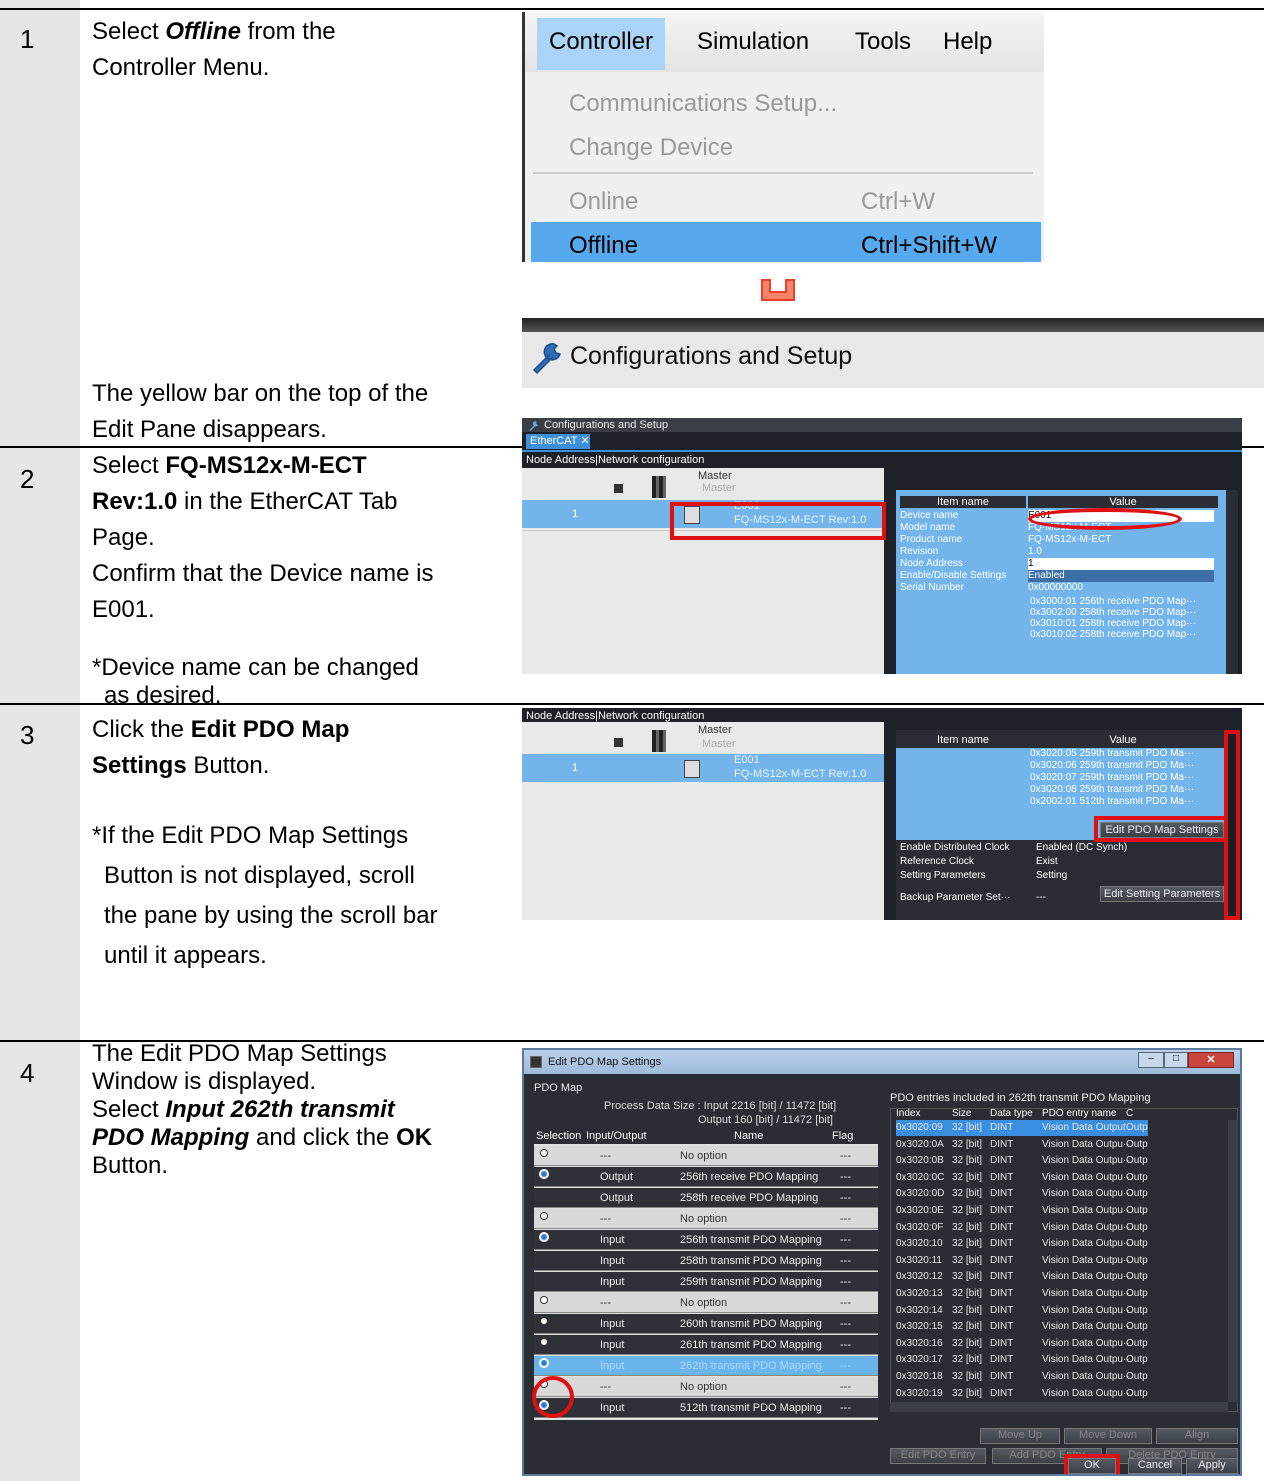 This screenshot has width=1264, height=1481. I want to click on menu-item-change-device: Change Device, so click(651, 148).